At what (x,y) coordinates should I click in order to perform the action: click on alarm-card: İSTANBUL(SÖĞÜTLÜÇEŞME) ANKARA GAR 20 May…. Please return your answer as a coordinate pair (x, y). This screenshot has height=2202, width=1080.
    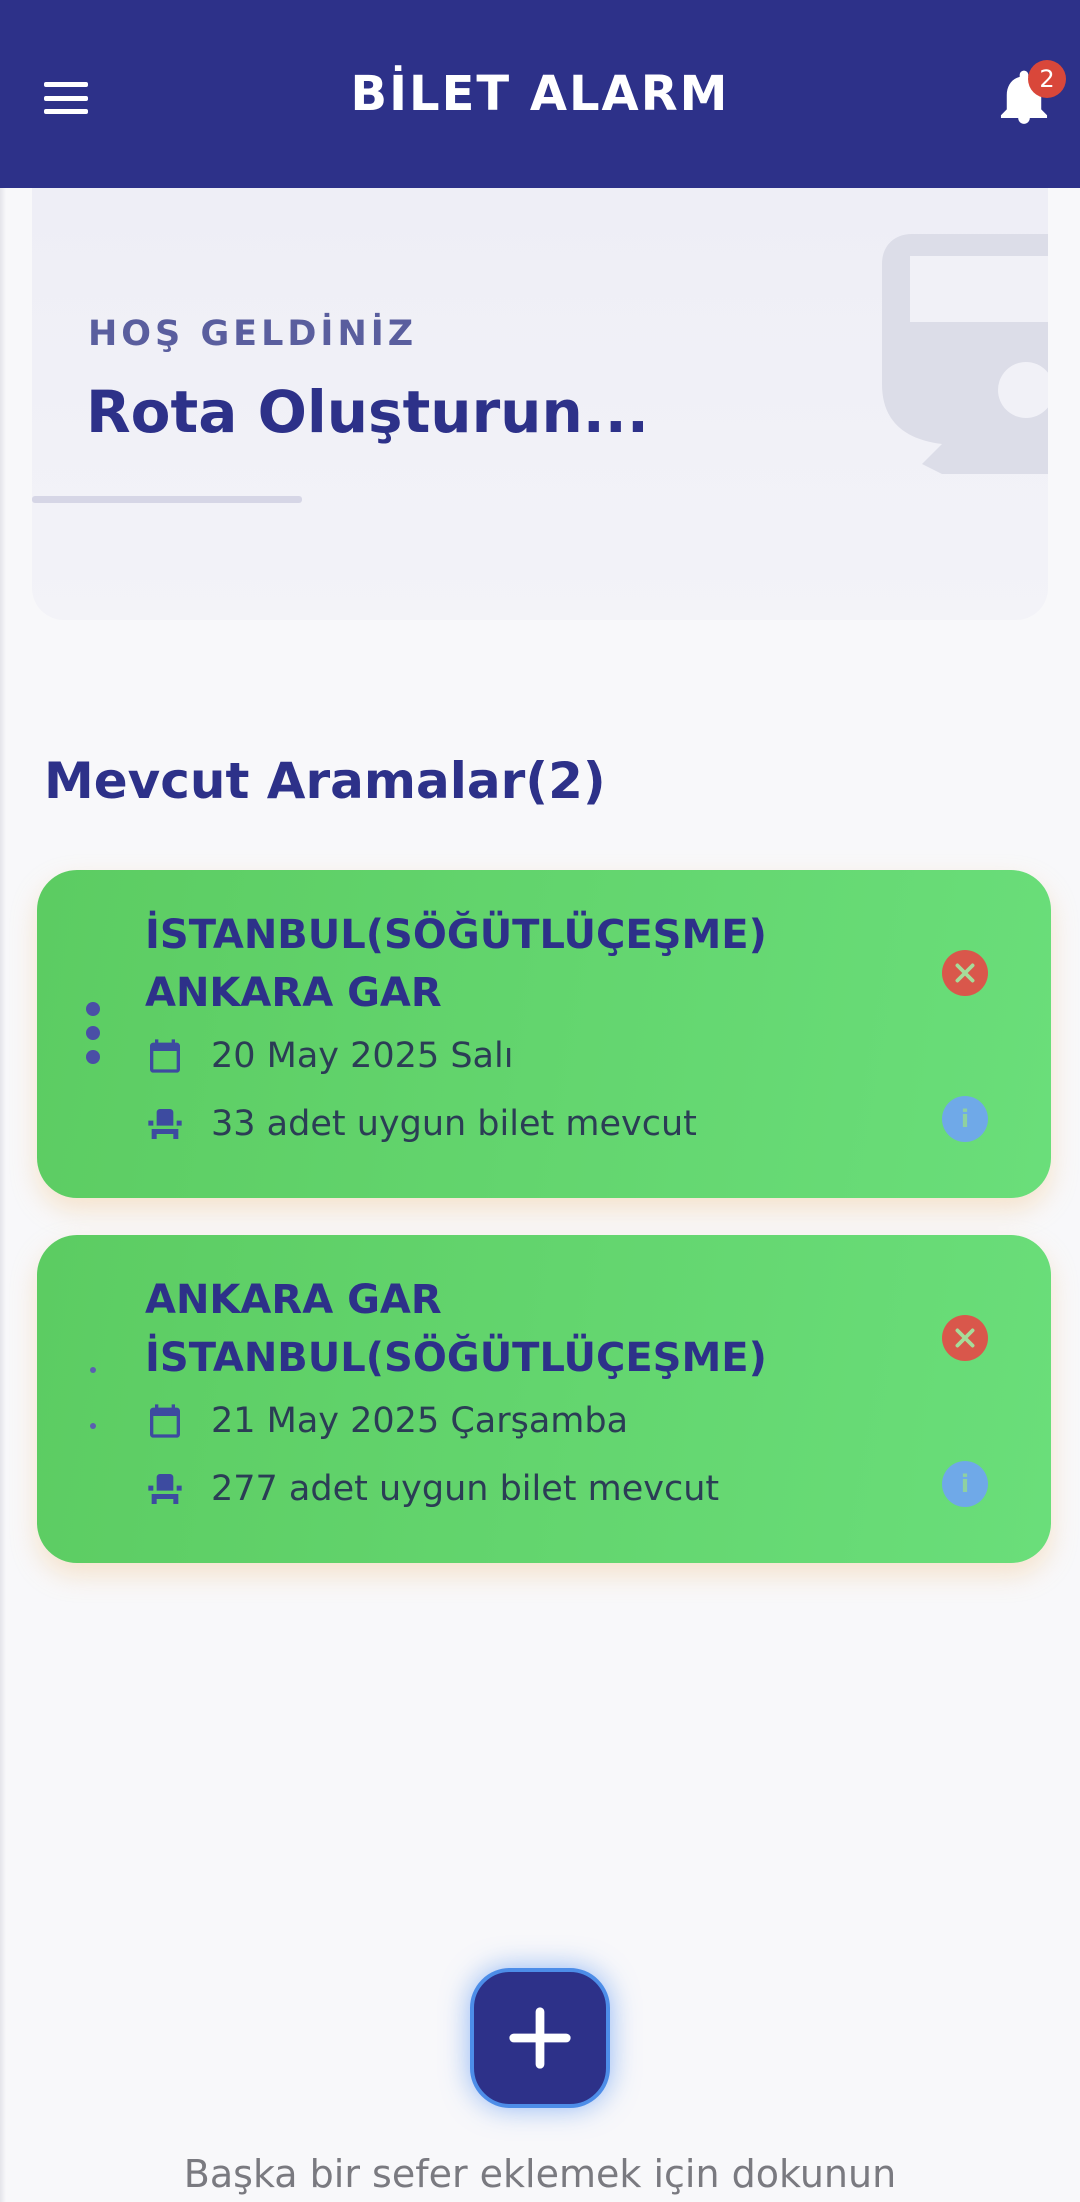
    Looking at the image, I should click on (544, 1034).